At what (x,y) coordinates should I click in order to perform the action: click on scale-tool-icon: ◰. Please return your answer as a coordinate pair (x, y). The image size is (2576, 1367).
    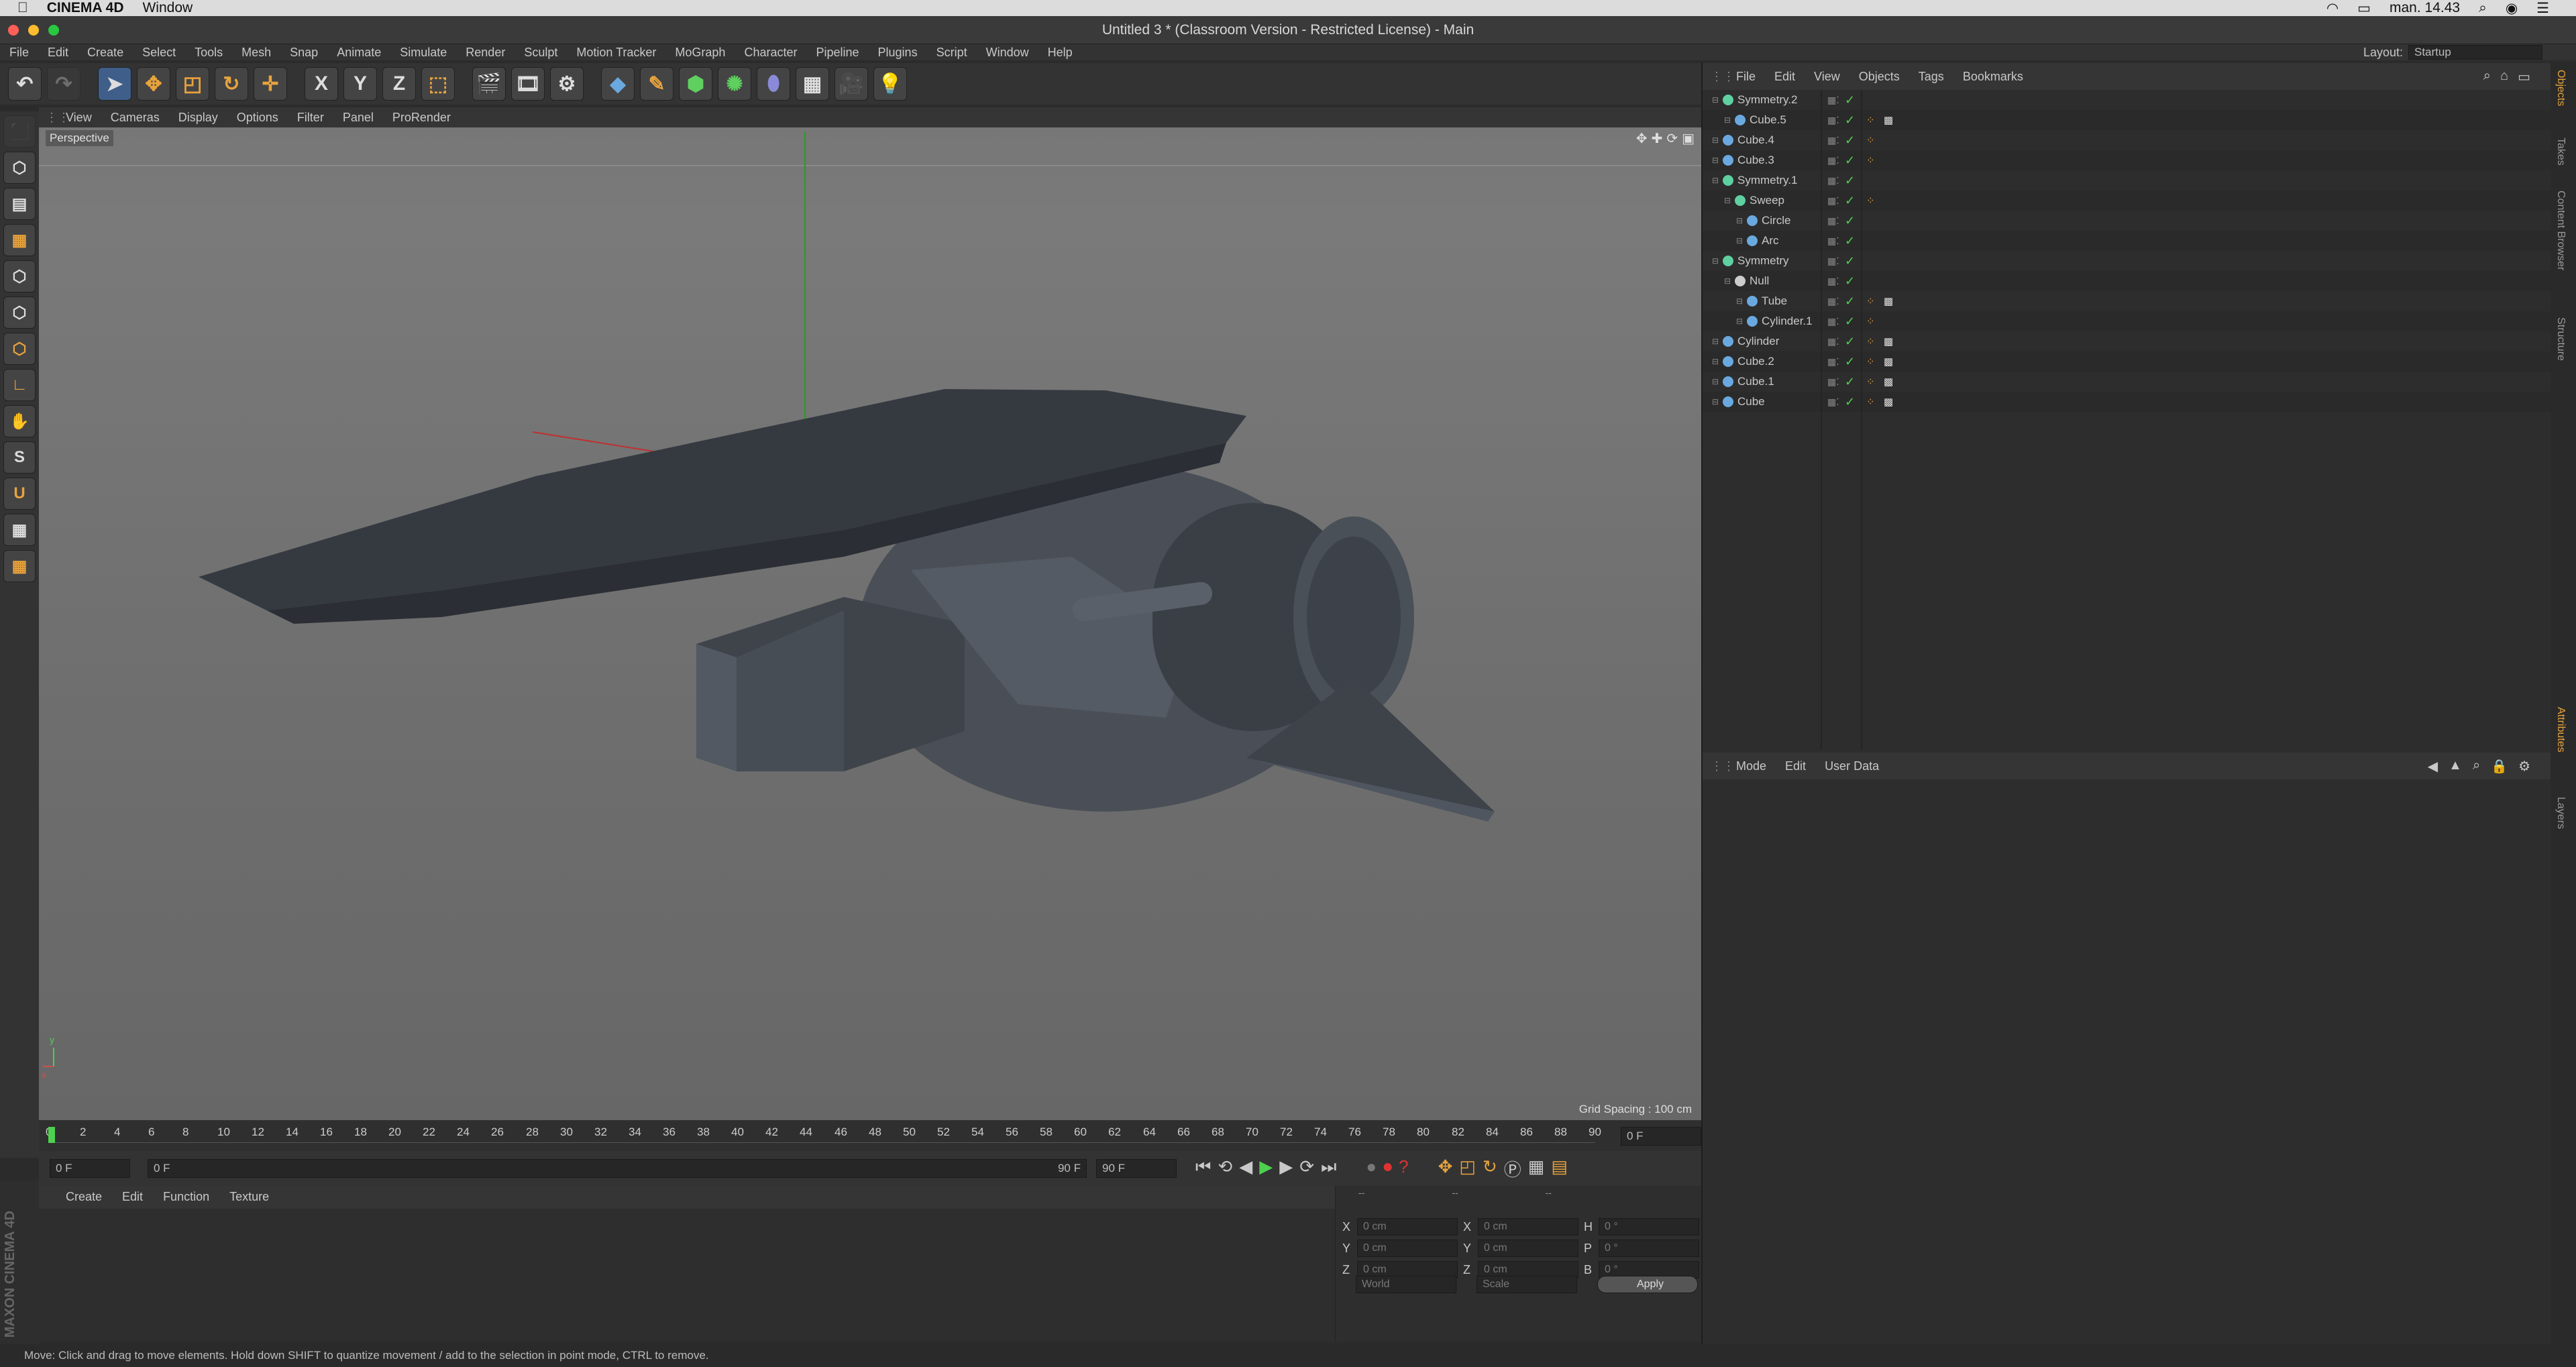
    Looking at the image, I should click on (192, 84).